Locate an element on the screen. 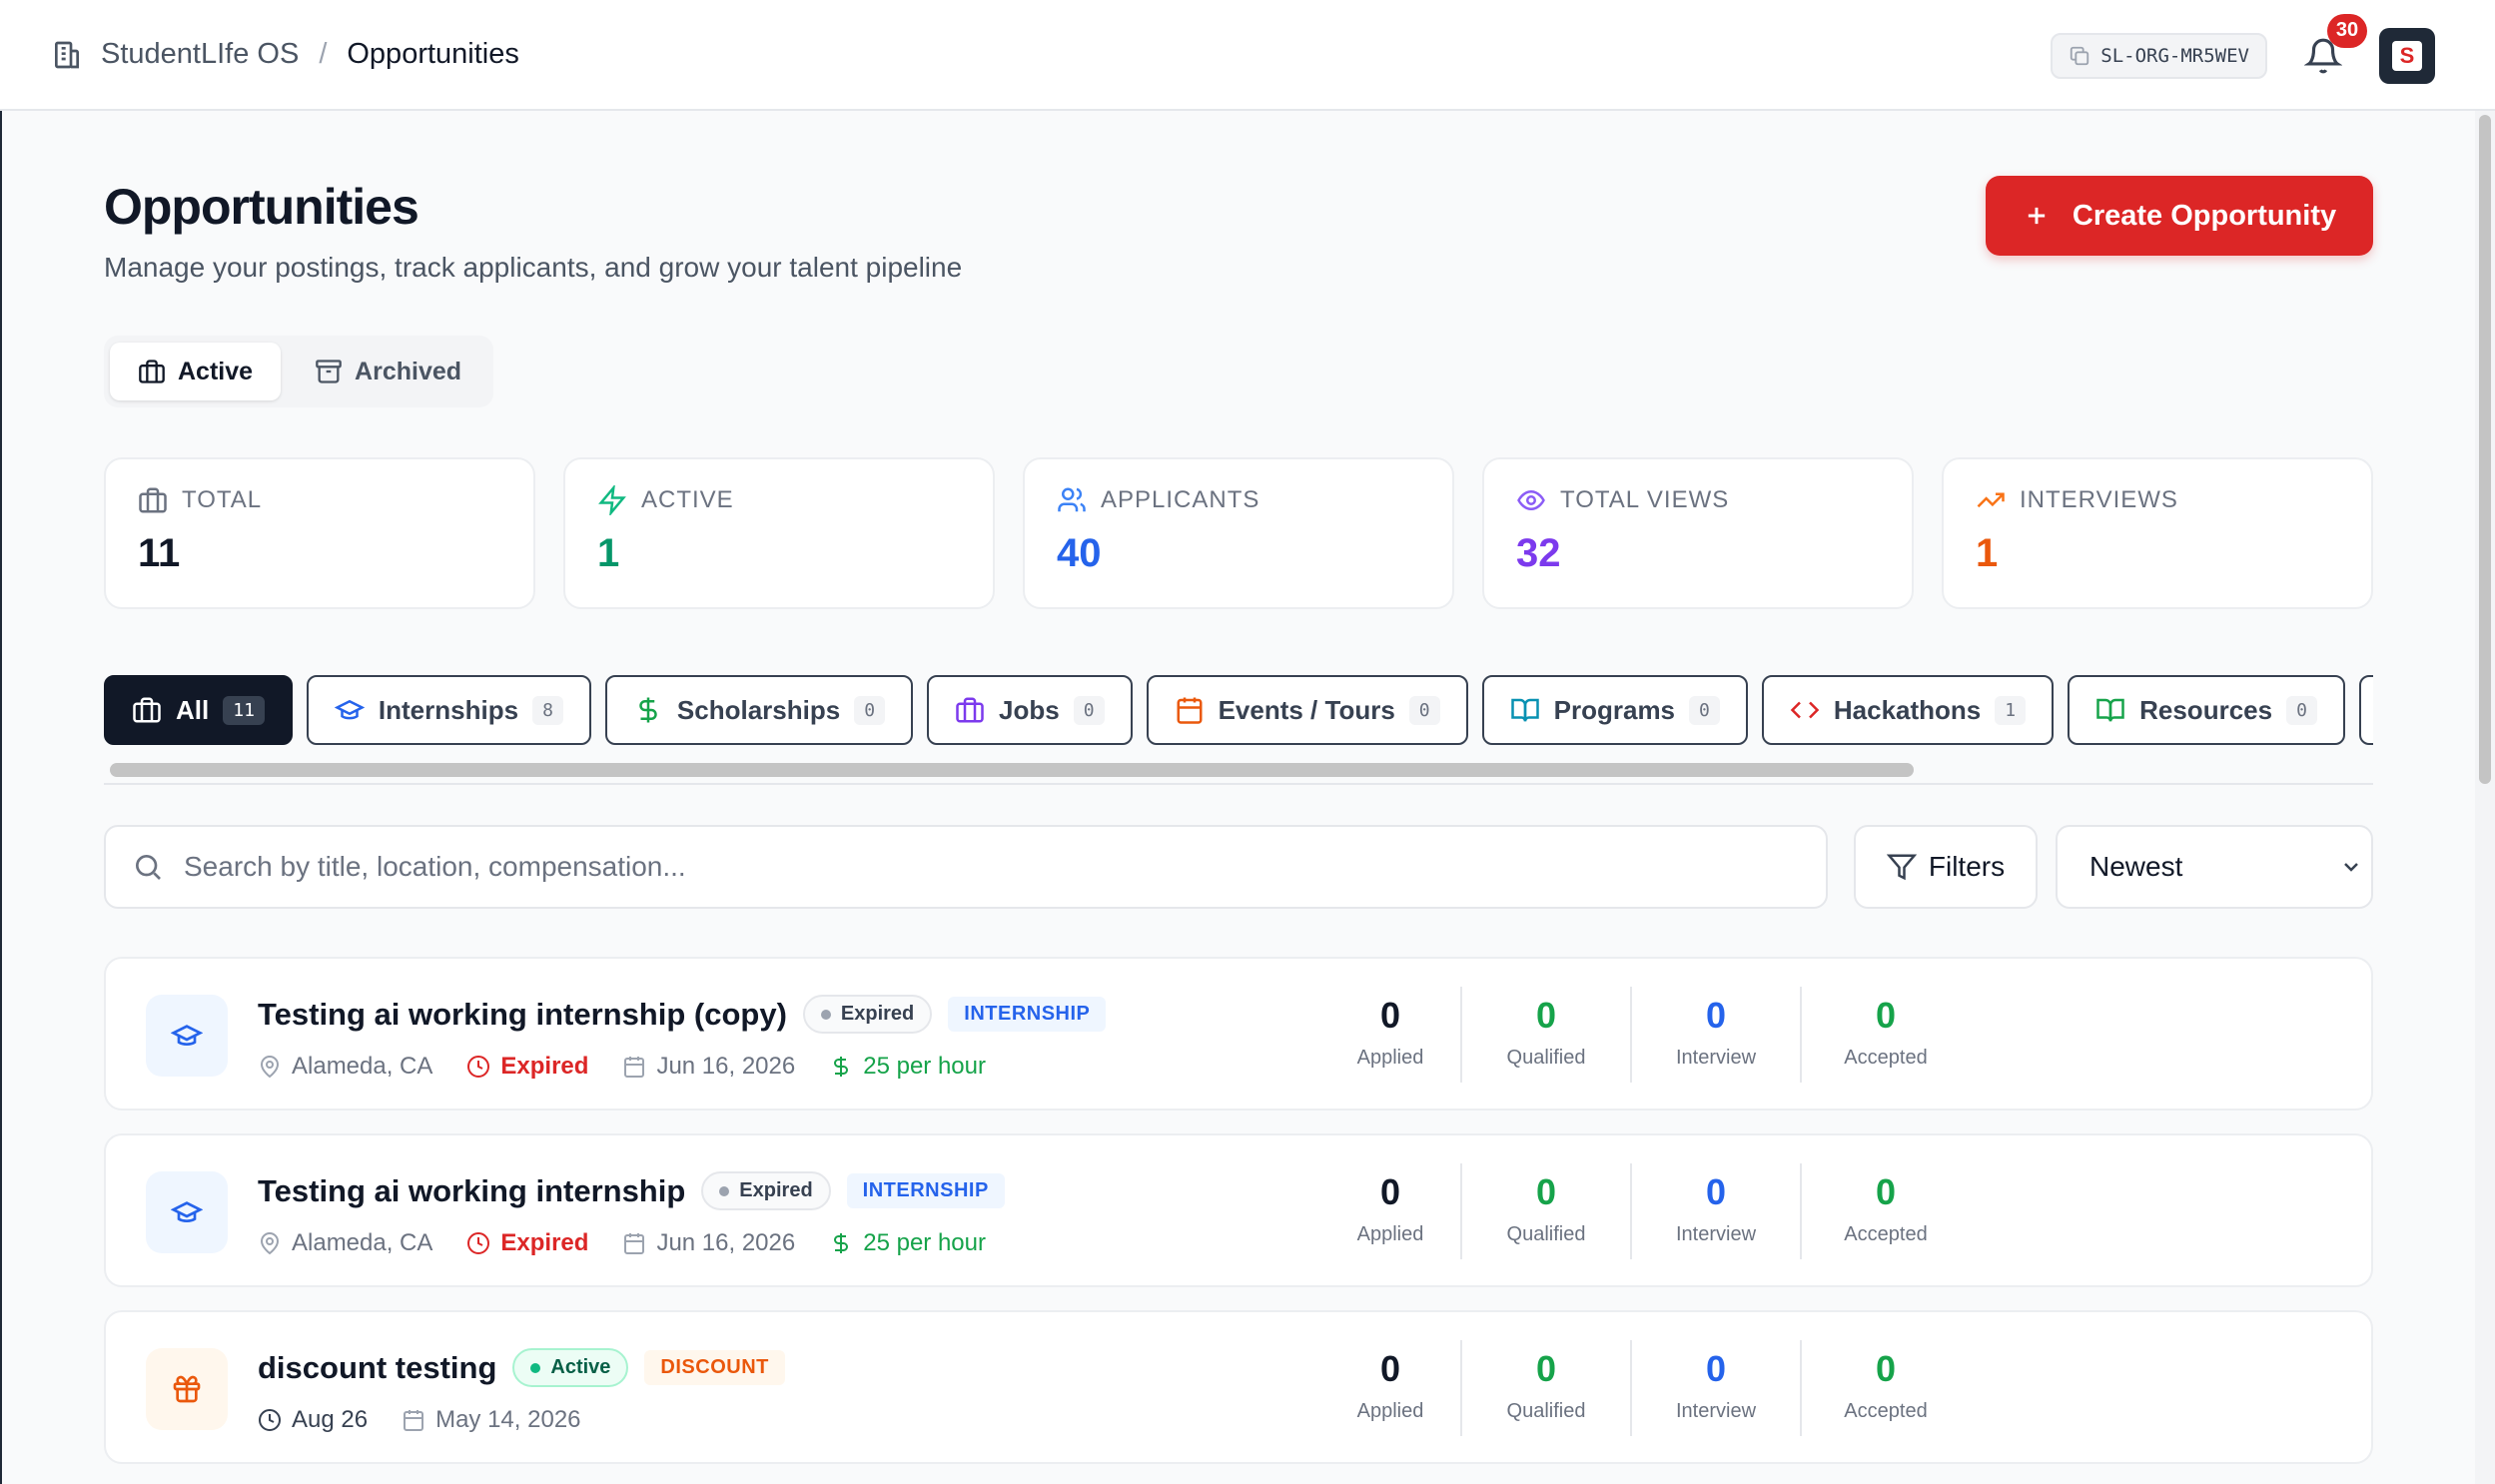 This screenshot has height=1484, width=2495. tab-resources: Resources 0 is located at coordinates (2206, 710).